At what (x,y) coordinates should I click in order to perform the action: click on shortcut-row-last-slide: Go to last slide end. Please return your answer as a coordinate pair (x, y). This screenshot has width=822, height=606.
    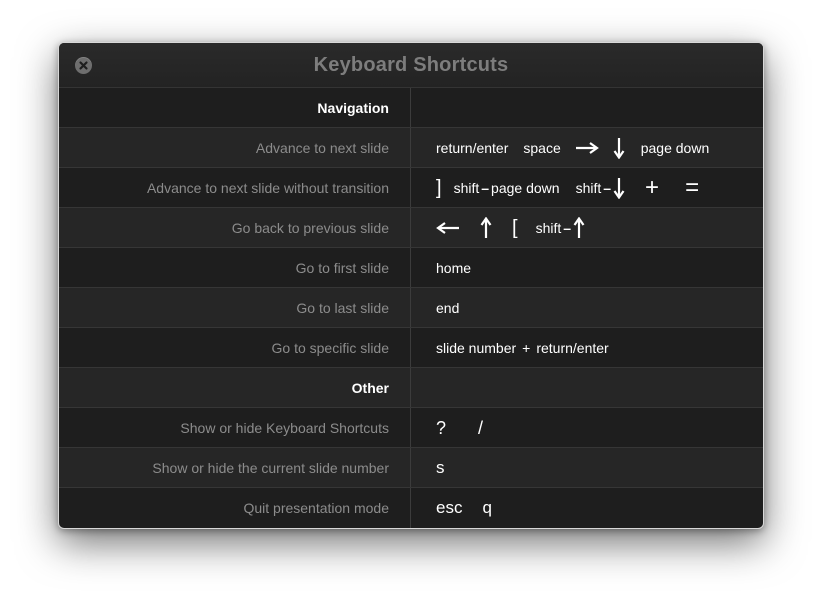
    Looking at the image, I should click on (411, 308).